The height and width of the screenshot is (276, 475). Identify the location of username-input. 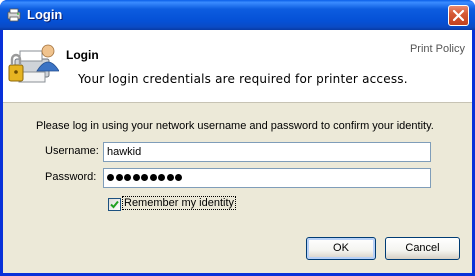
(267, 152).